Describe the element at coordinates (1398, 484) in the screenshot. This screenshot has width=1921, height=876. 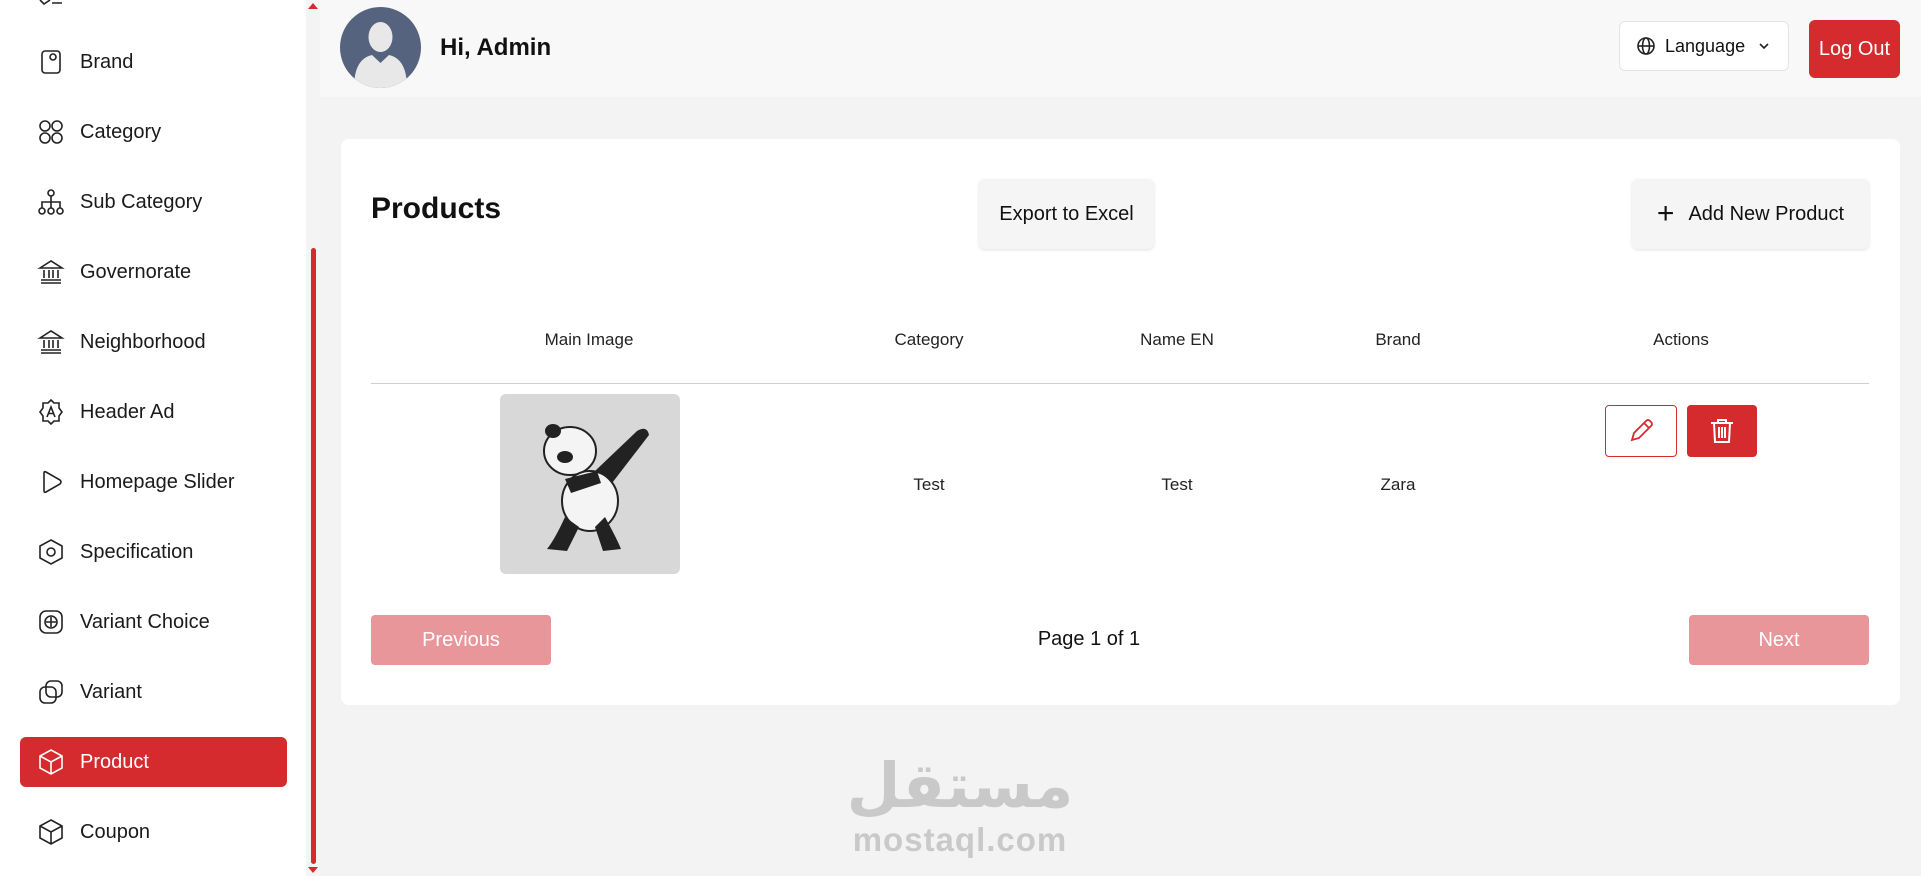
I see `cell-brand: Zara` at that location.